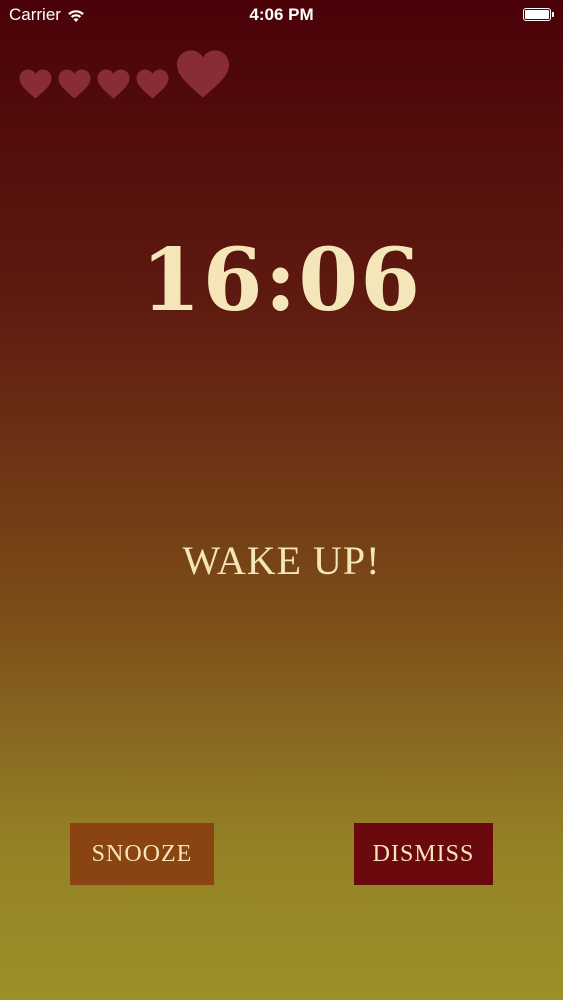 This screenshot has width=563, height=1000. I want to click on heart-icon-large, so click(203, 76).